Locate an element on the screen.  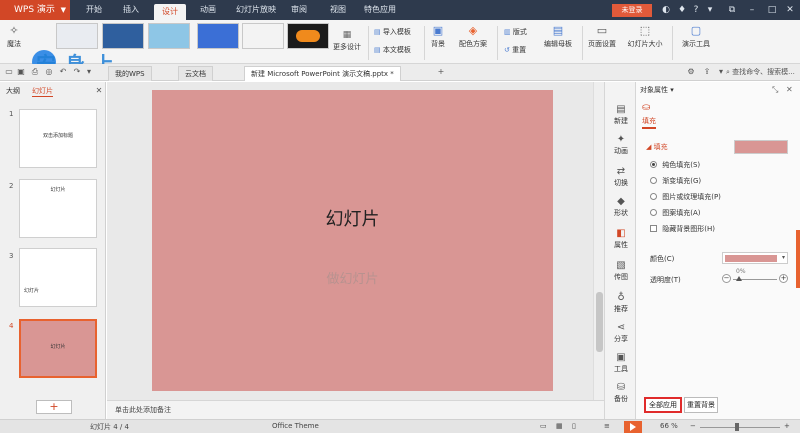
undo-icon: ↶ is located at coordinates (63, 72).